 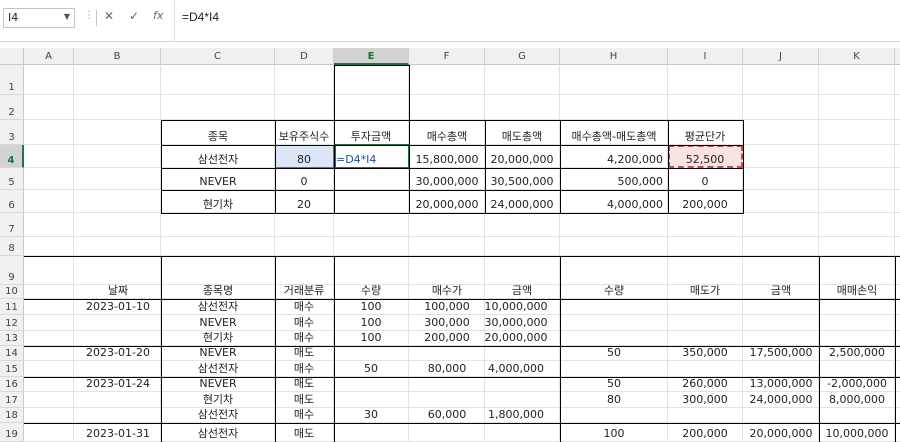 I want to click on journal-header: 거래분류, so click(x=304, y=290).